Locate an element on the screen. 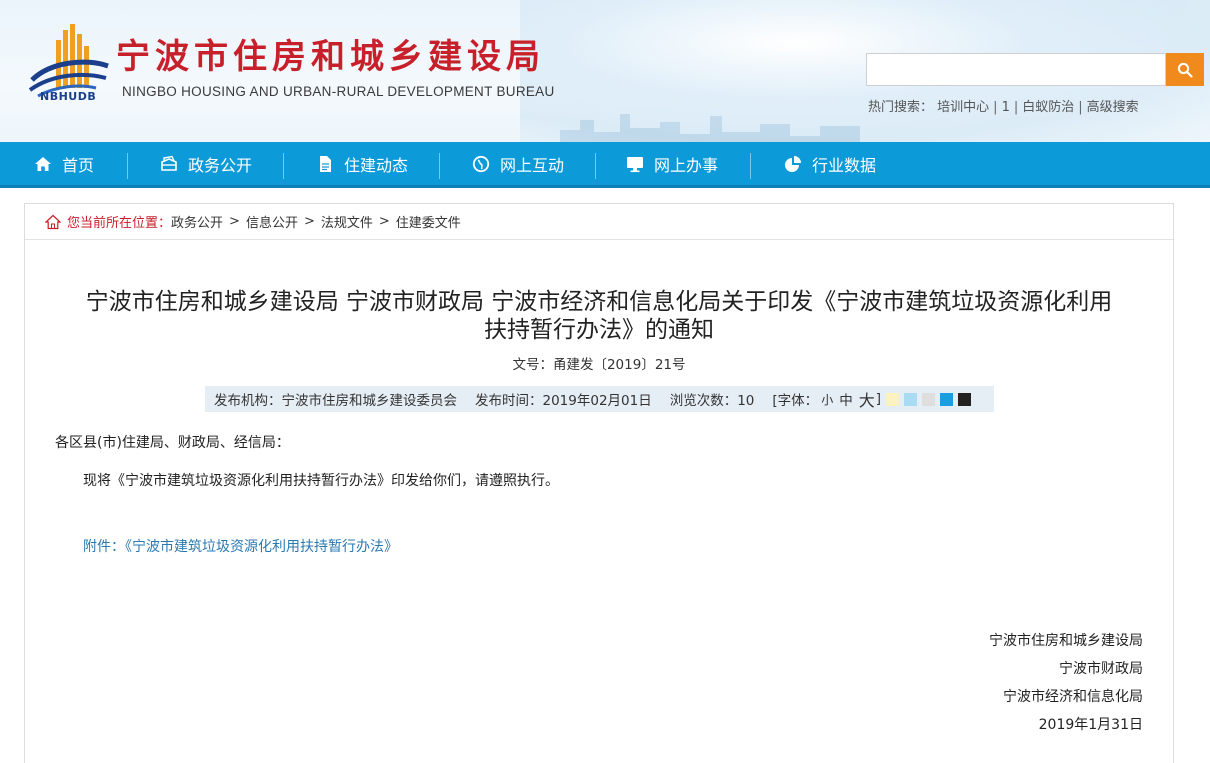 Image resolution: width=1210 pixels, height=763 pixels. hot-search-link: 1 is located at coordinates (1006, 107).